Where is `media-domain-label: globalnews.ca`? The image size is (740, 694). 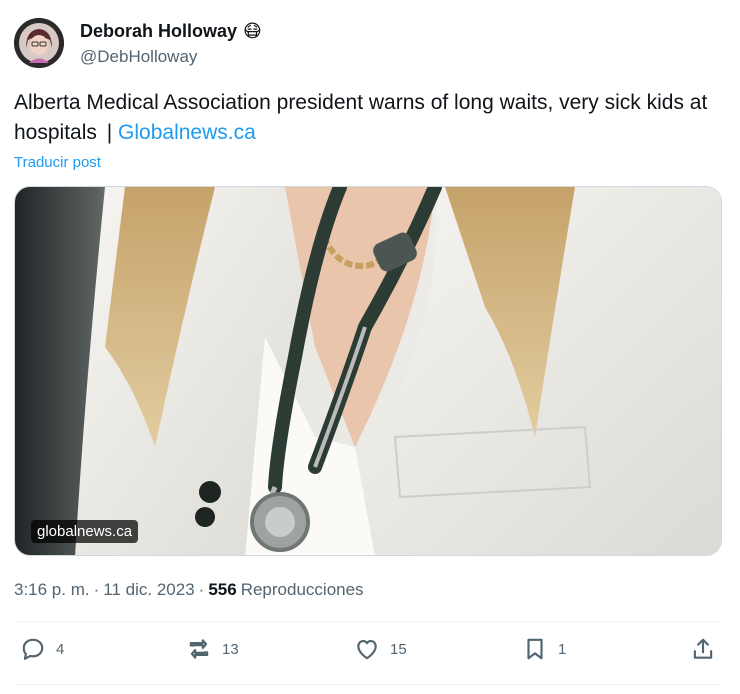 media-domain-label: globalnews.ca is located at coordinates (85, 531).